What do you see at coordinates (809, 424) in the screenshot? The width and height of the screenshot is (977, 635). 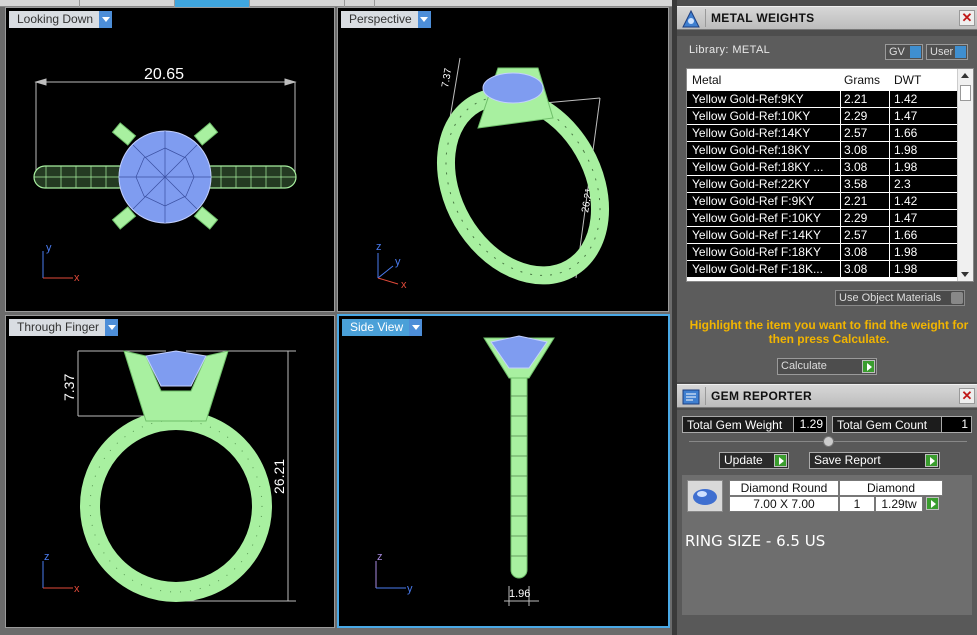 I see `total-gem-weight-value: 1.29` at bounding box center [809, 424].